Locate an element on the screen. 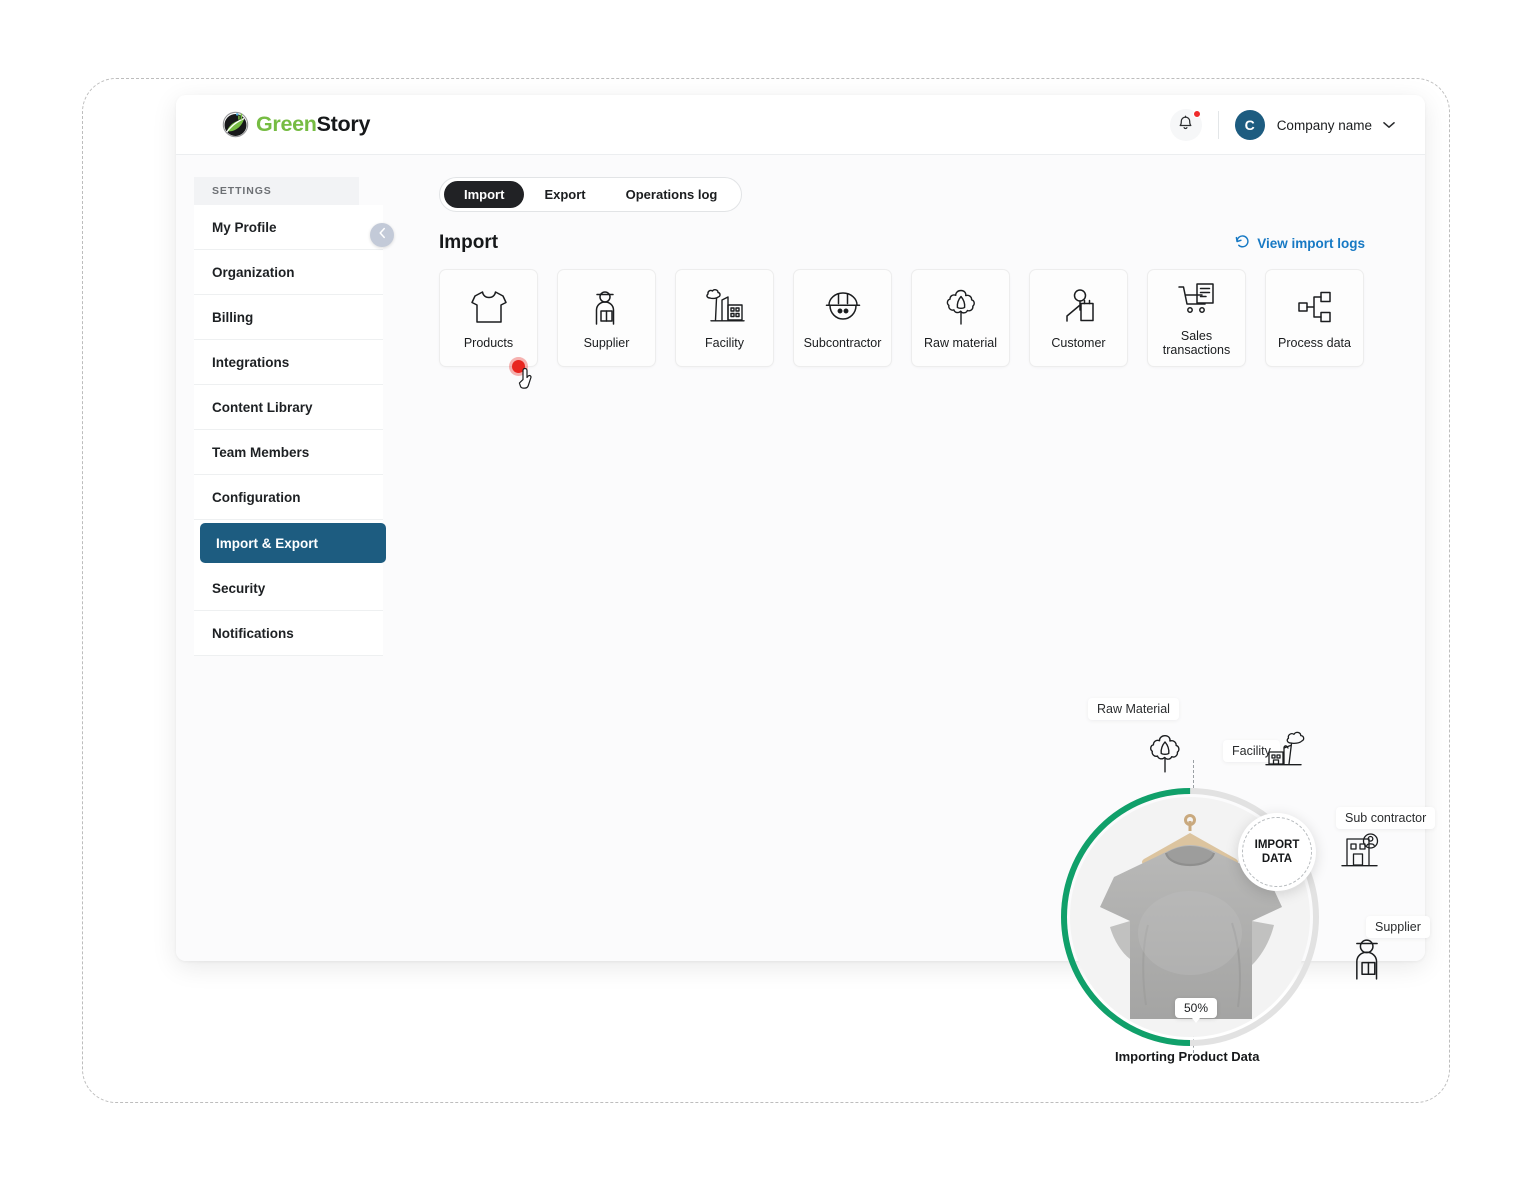  factory-icon is located at coordinates (725, 307).